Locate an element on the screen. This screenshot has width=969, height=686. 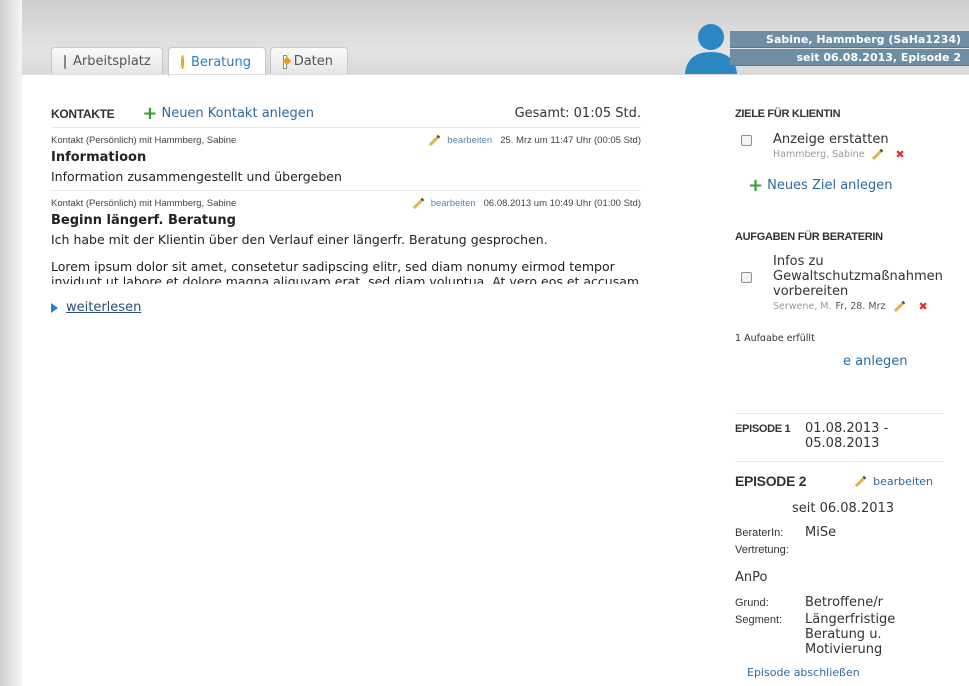
berater-label: BeraterIn: is located at coordinates (759, 533).